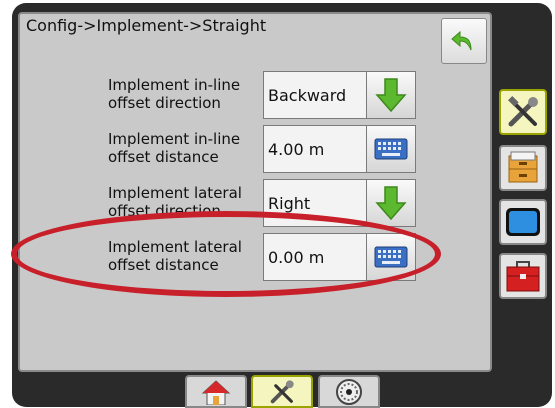 Image resolution: width=555 pixels, height=408 pixels. What do you see at coordinates (315, 95) in the screenshot?
I see `inline-direction-value: Backward` at bounding box center [315, 95].